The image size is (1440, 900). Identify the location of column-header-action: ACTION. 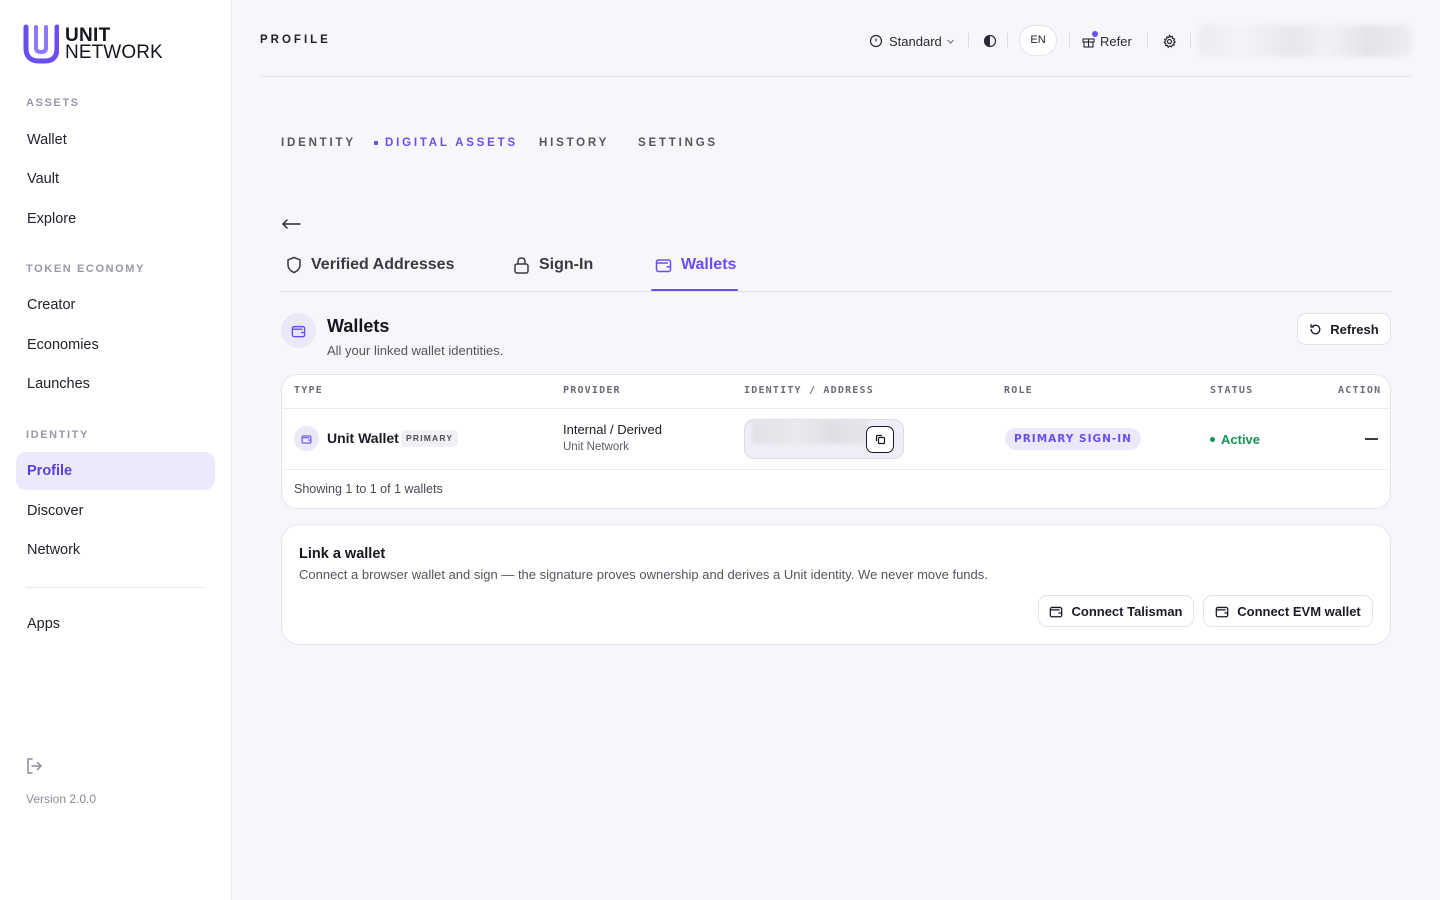
(1360, 390).